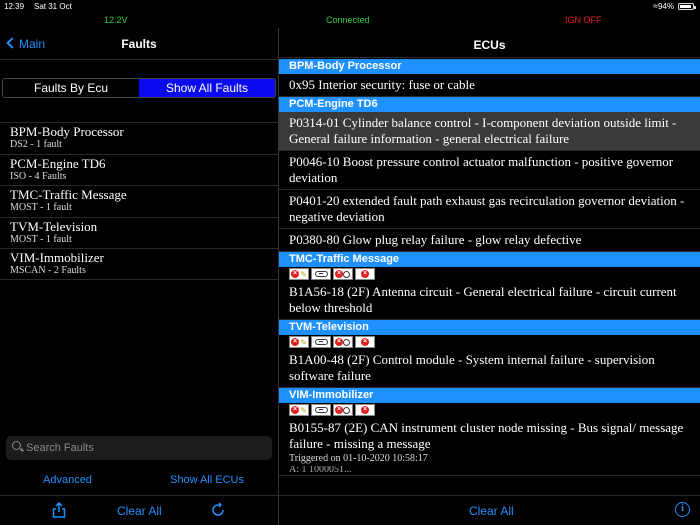 Image resolution: width=700 pixels, height=525 pixels. What do you see at coordinates (218, 510) in the screenshot?
I see `refresh-icon` at bounding box center [218, 510].